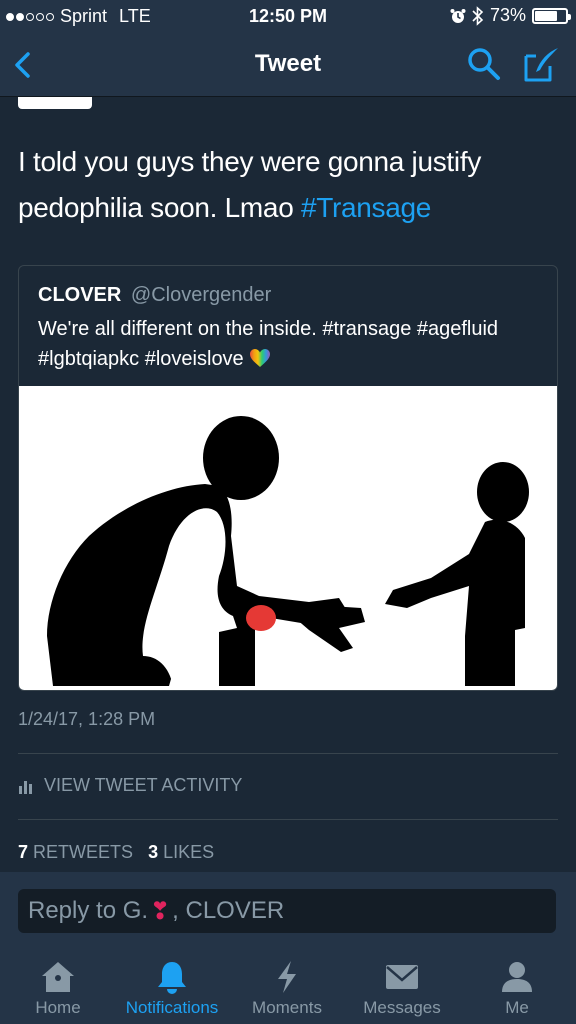  I want to click on quoted-tweet-header: CLOVER @Clovergender, so click(154, 295).